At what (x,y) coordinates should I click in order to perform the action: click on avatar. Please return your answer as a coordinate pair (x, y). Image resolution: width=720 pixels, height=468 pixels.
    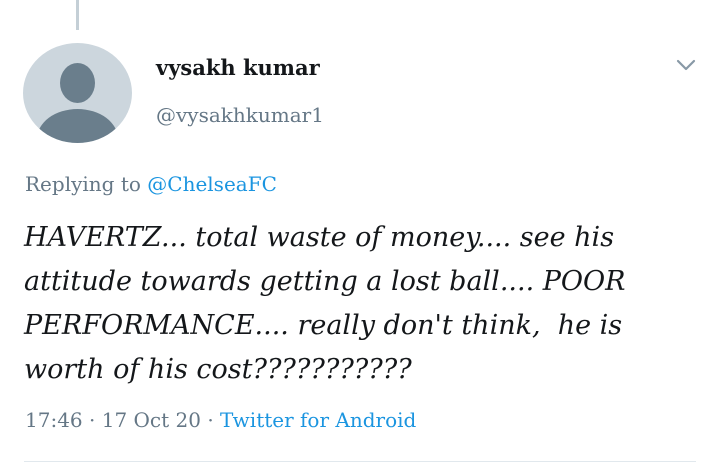
    Looking at the image, I should click on (77, 93).